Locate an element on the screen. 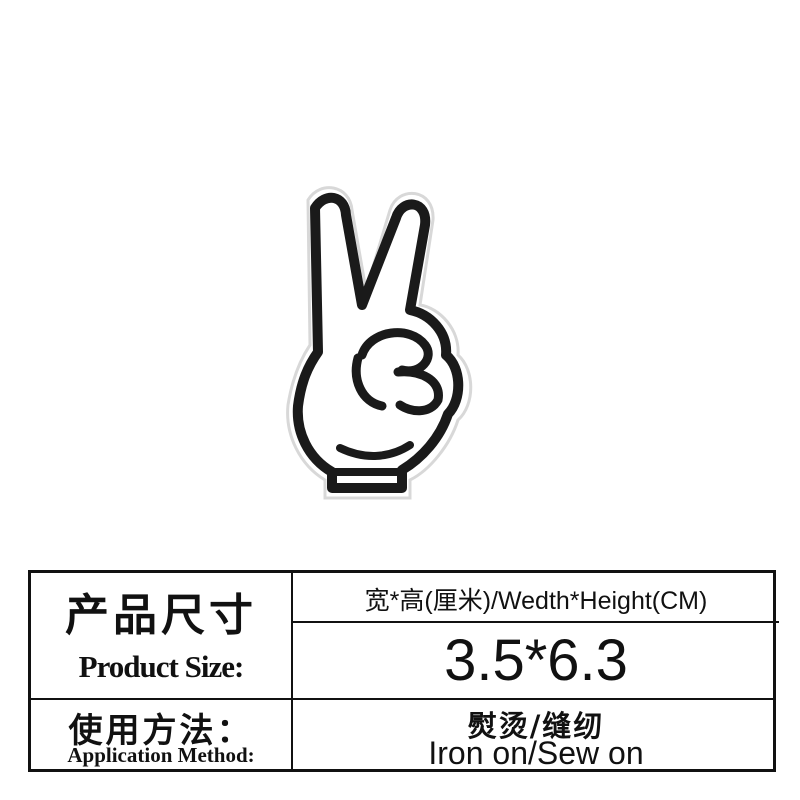 The height and width of the screenshot is (800, 800). peace-hand-icon is located at coordinates (379, 343).